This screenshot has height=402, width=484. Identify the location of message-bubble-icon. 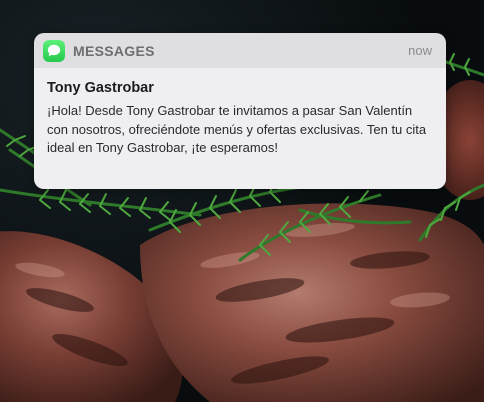
(54, 50).